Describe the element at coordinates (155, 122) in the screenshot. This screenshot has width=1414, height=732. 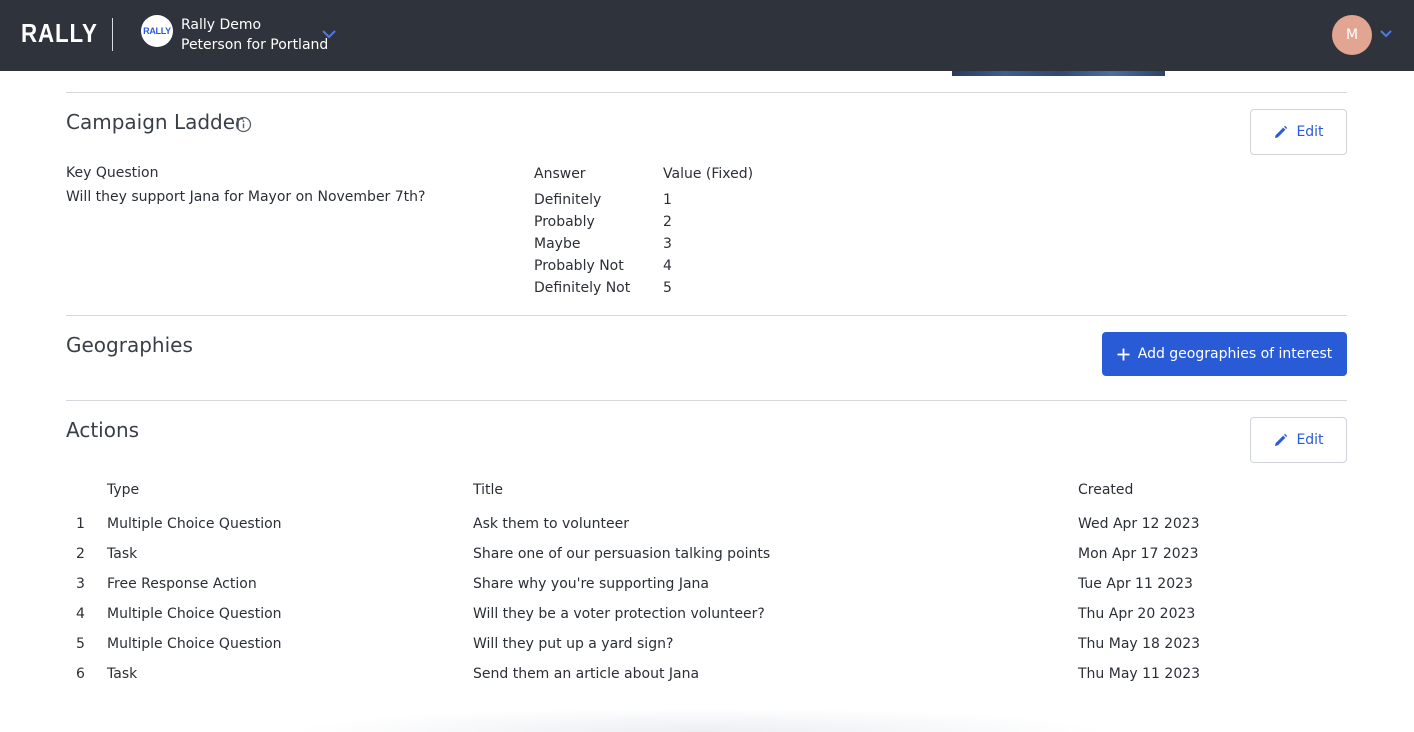
I see `campaign-ladder-title: Campaign Ladder` at that location.